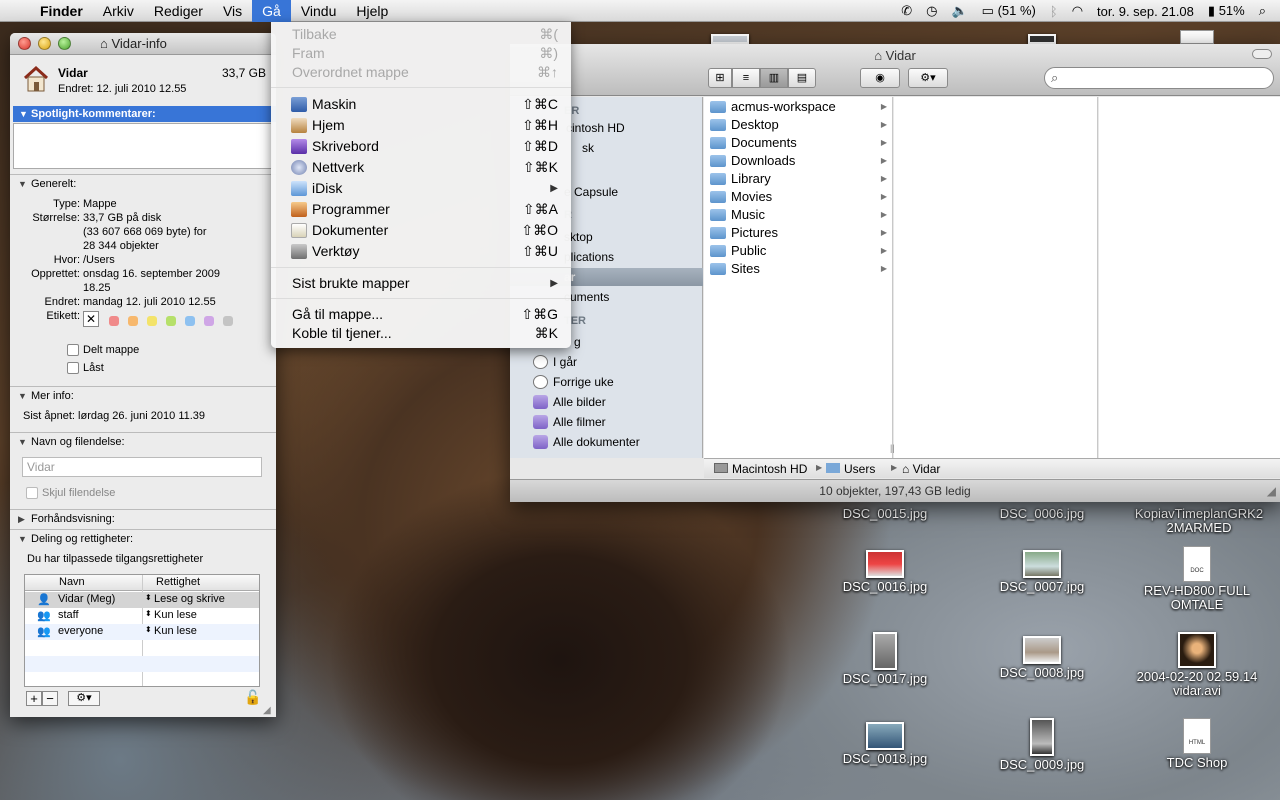 Image resolution: width=1280 pixels, height=800 pixels. I want to click on menu-item-desktop: Skrivebord ⇧⌘D, so click(421, 146).